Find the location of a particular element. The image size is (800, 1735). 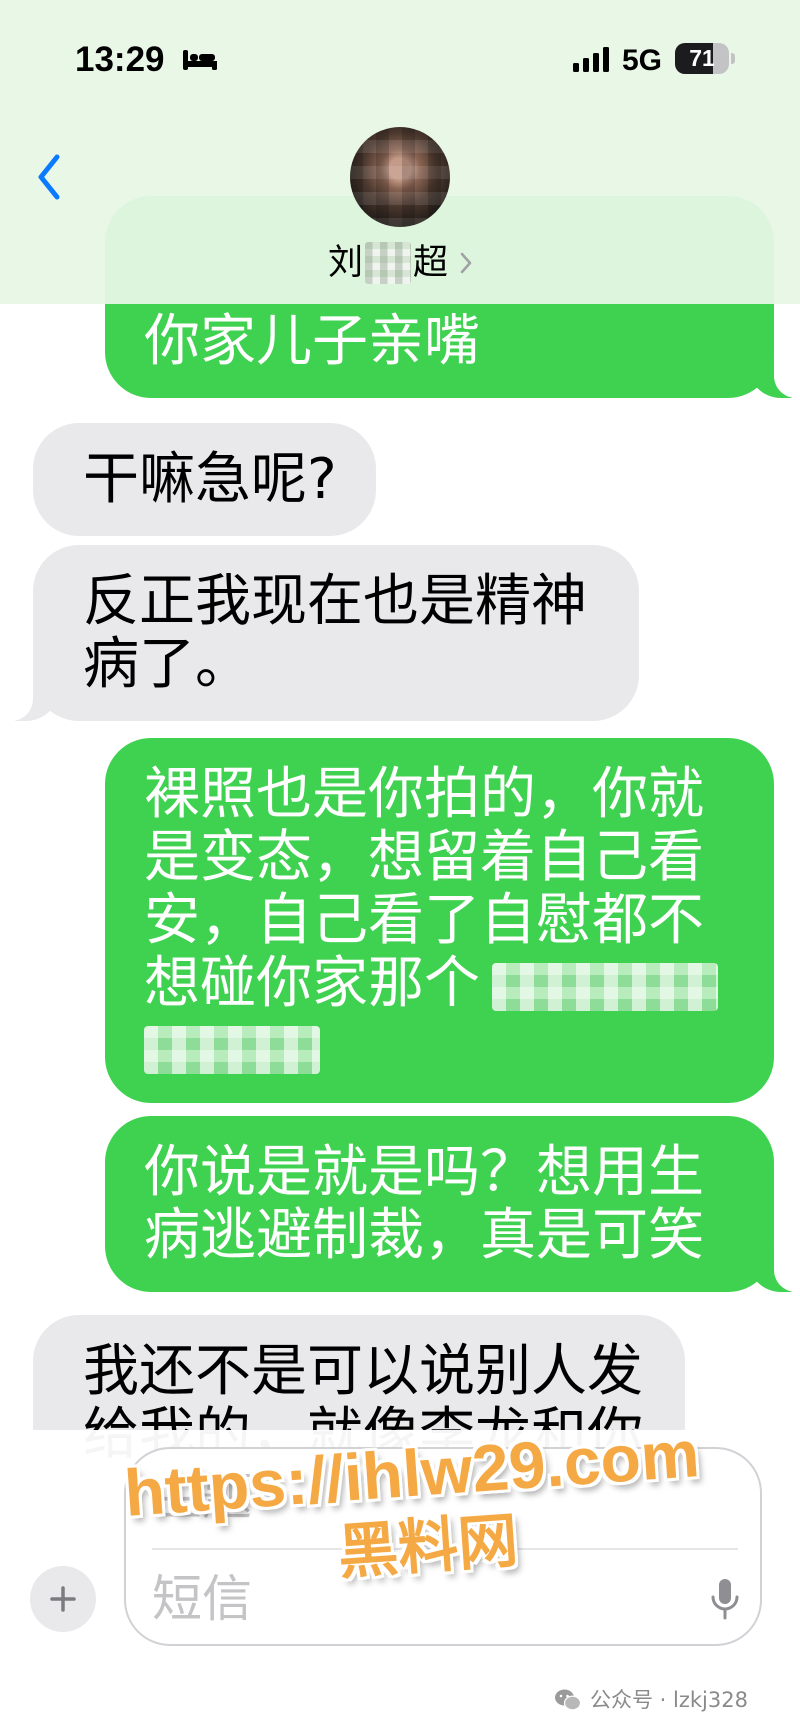

microphone-icon is located at coordinates (725, 1600).